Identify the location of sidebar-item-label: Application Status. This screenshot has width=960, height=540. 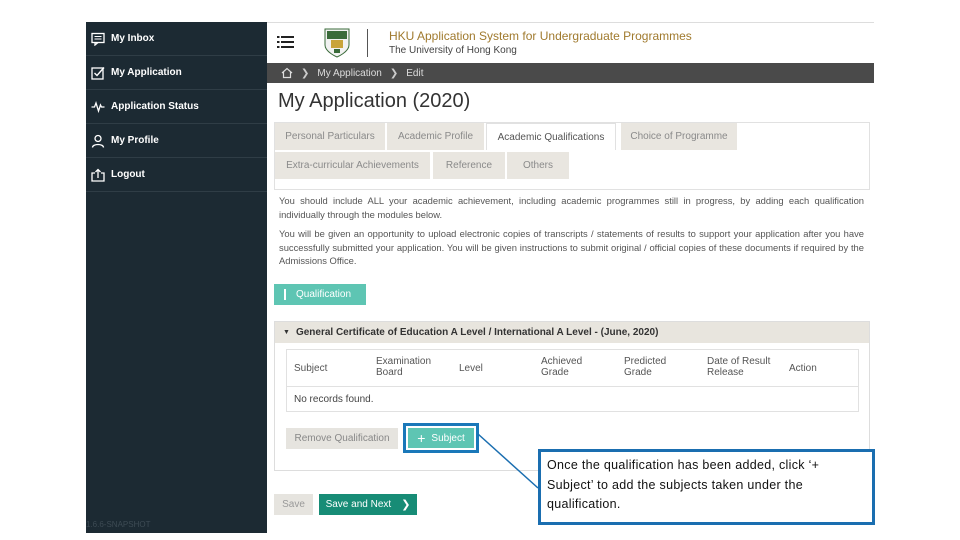
(155, 106).